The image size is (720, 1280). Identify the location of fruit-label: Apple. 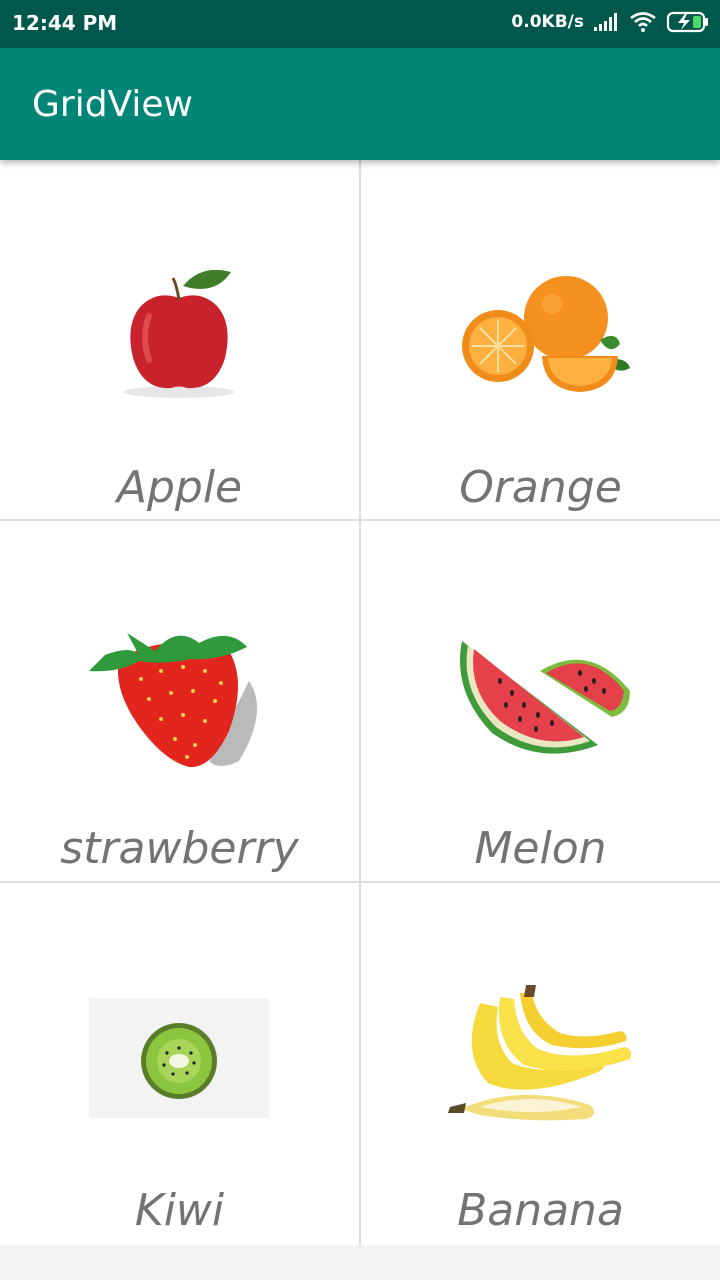
(179, 487).